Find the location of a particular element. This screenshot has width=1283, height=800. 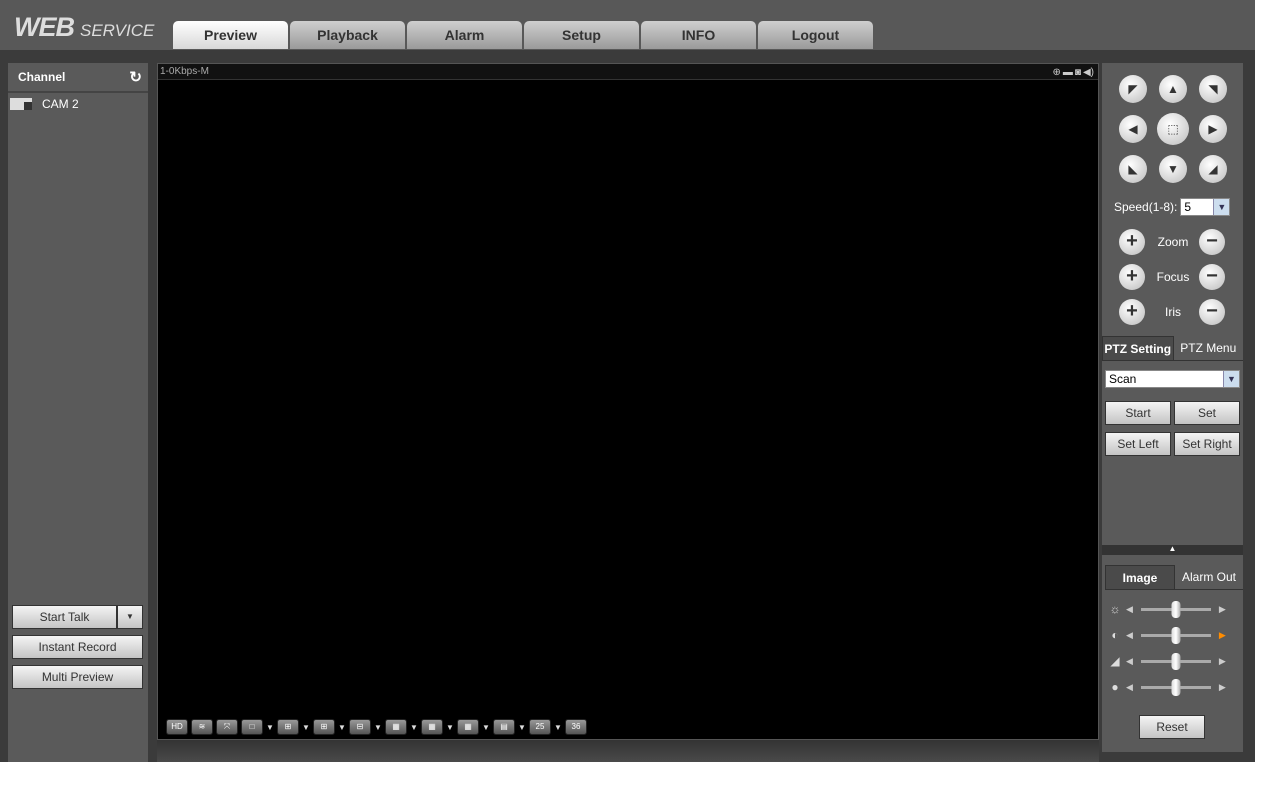

hue-slider is located at coordinates (1175, 687).